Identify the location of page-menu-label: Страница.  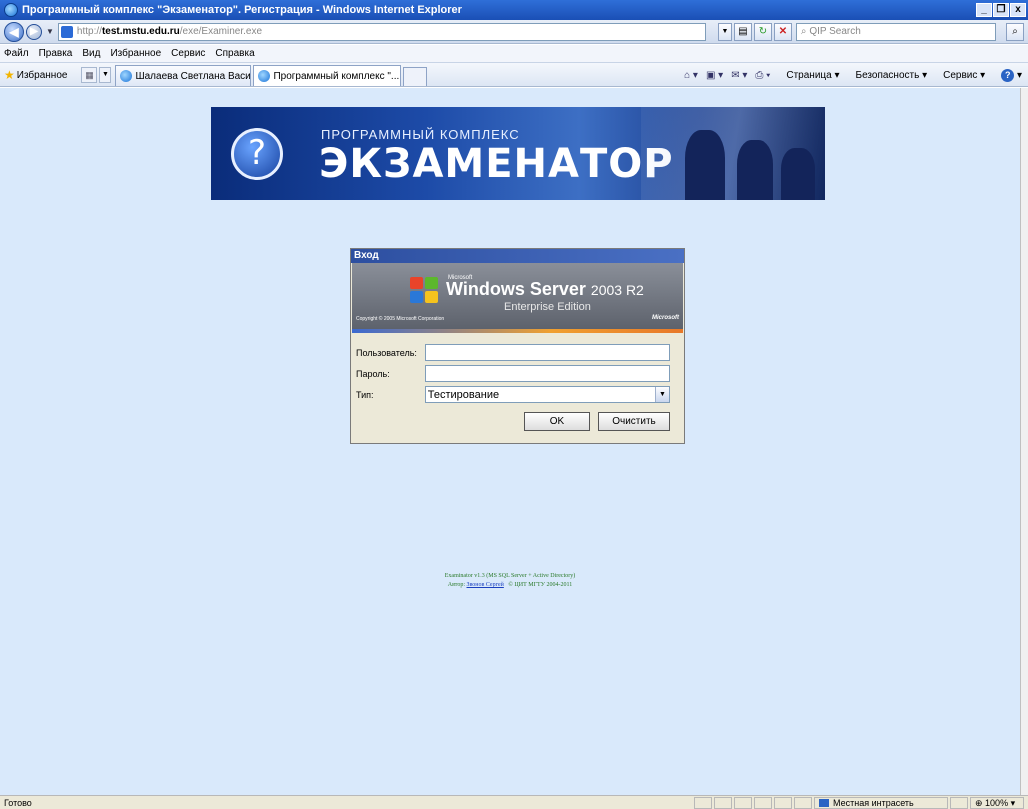
(809, 75).